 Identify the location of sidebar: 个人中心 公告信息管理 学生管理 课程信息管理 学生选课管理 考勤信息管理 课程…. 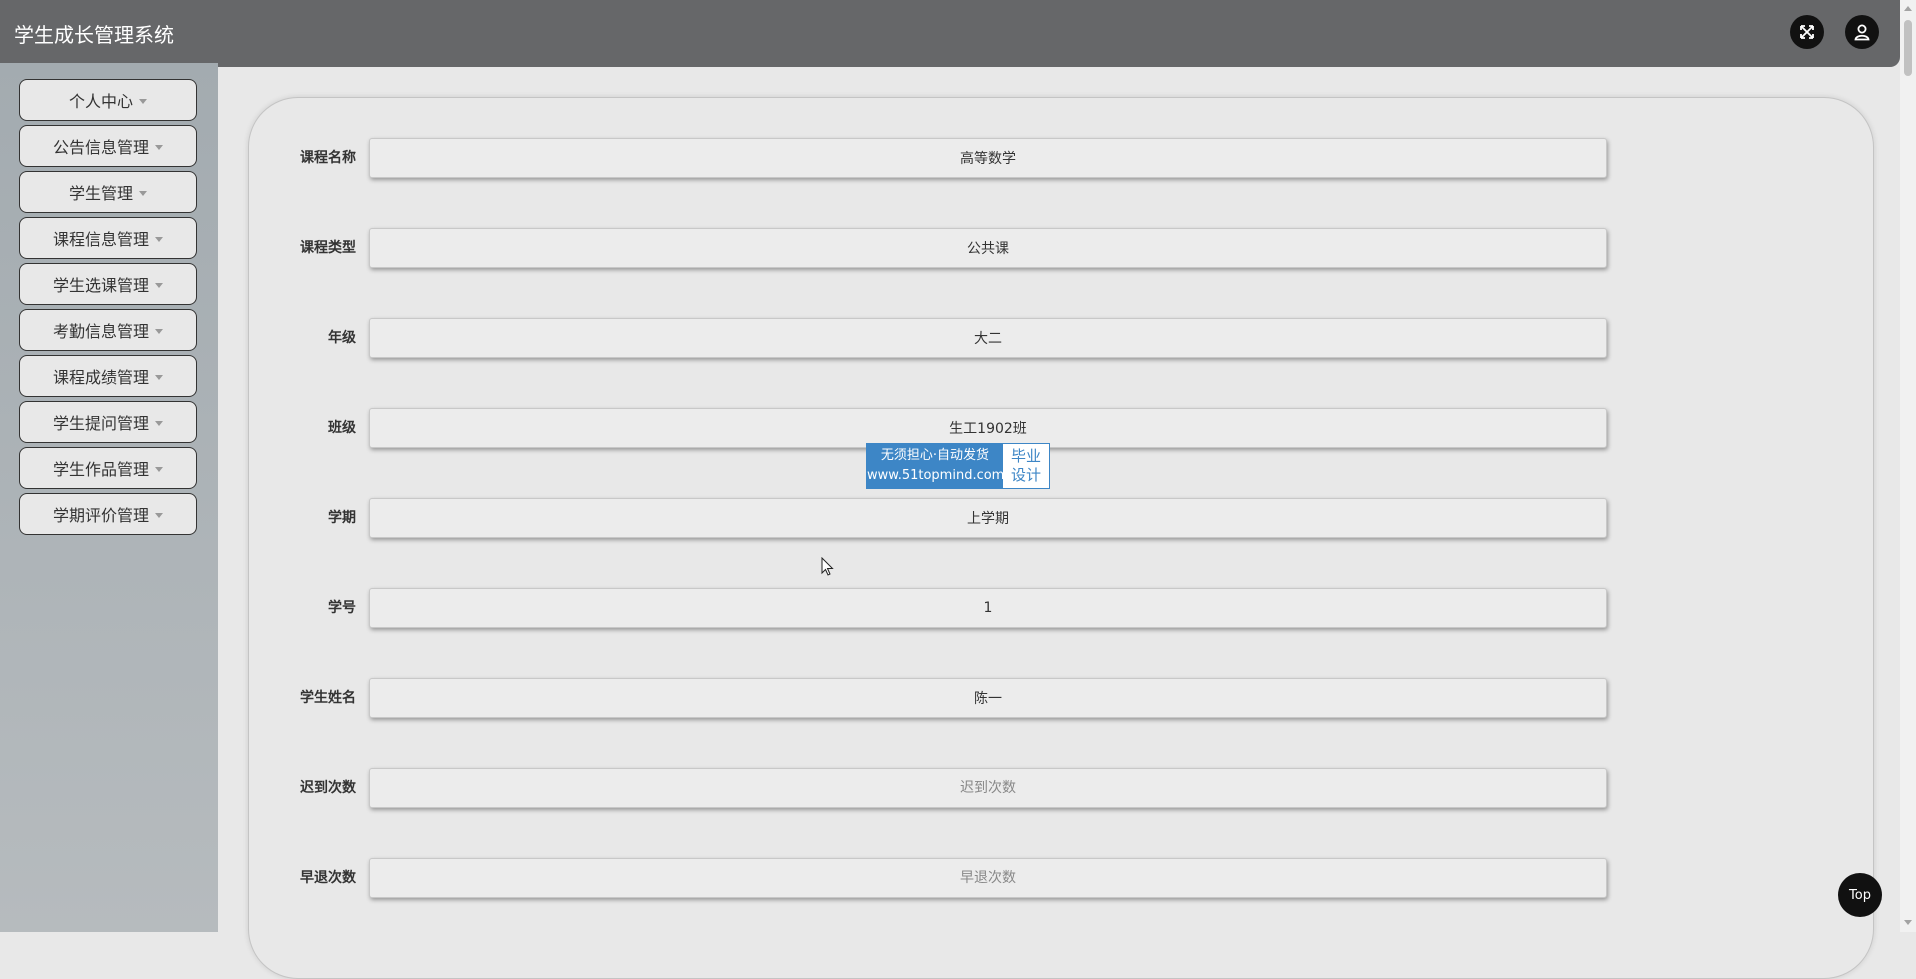
(109, 497).